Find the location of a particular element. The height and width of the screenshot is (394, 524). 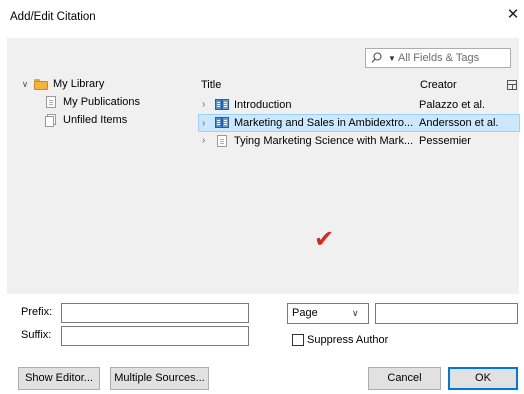

column-picker-icon is located at coordinates (512, 85).